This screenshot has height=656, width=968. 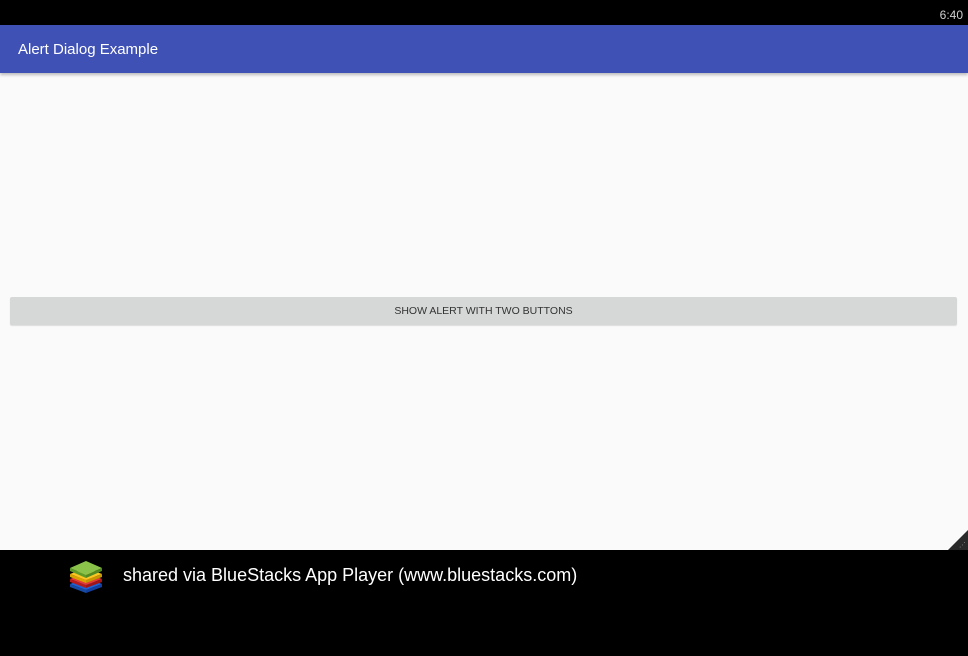 What do you see at coordinates (962, 545) in the screenshot?
I see `resize-grip-icon: ⋰` at bounding box center [962, 545].